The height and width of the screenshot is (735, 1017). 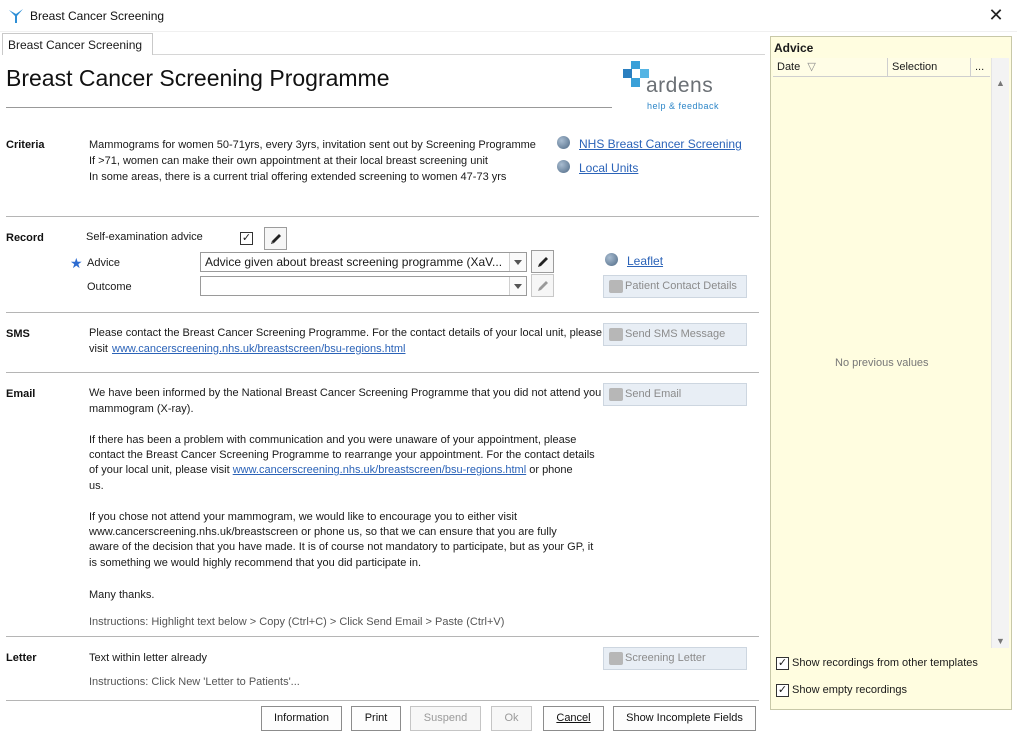 I want to click on letter-icon, so click(x=616, y=658).